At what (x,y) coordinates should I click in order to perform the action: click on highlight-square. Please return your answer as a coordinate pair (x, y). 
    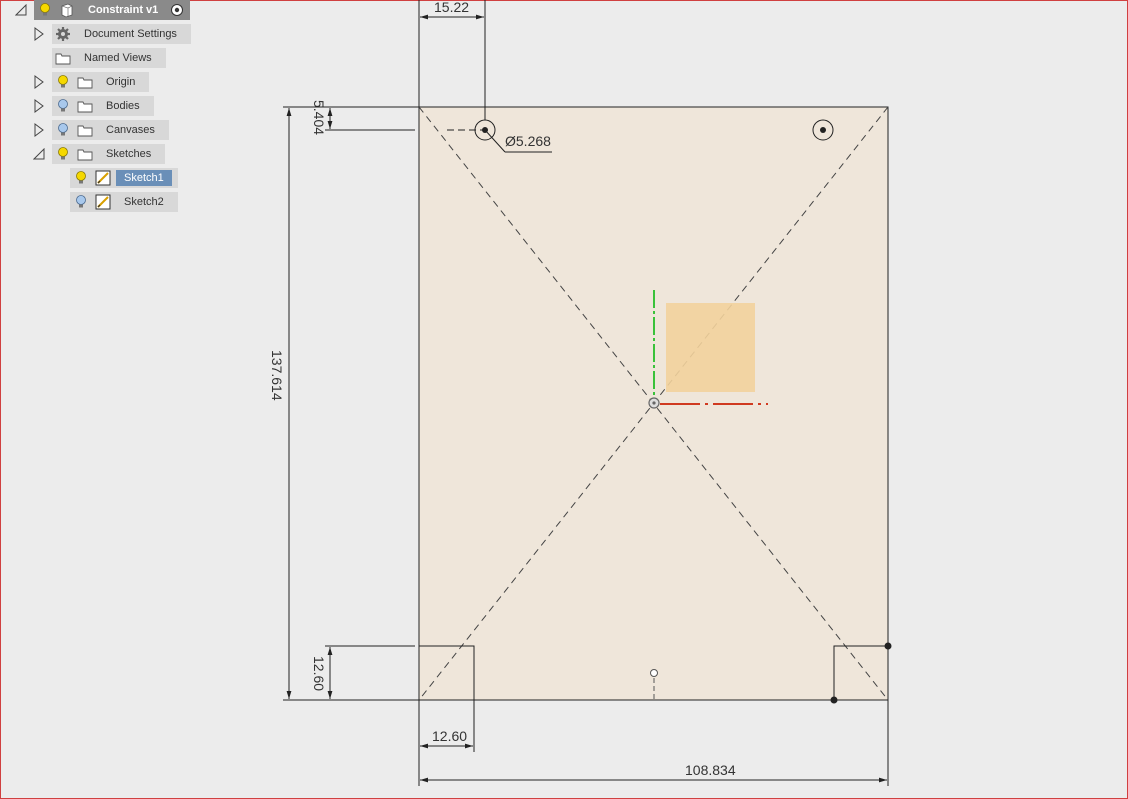
    Looking at the image, I should click on (710, 347).